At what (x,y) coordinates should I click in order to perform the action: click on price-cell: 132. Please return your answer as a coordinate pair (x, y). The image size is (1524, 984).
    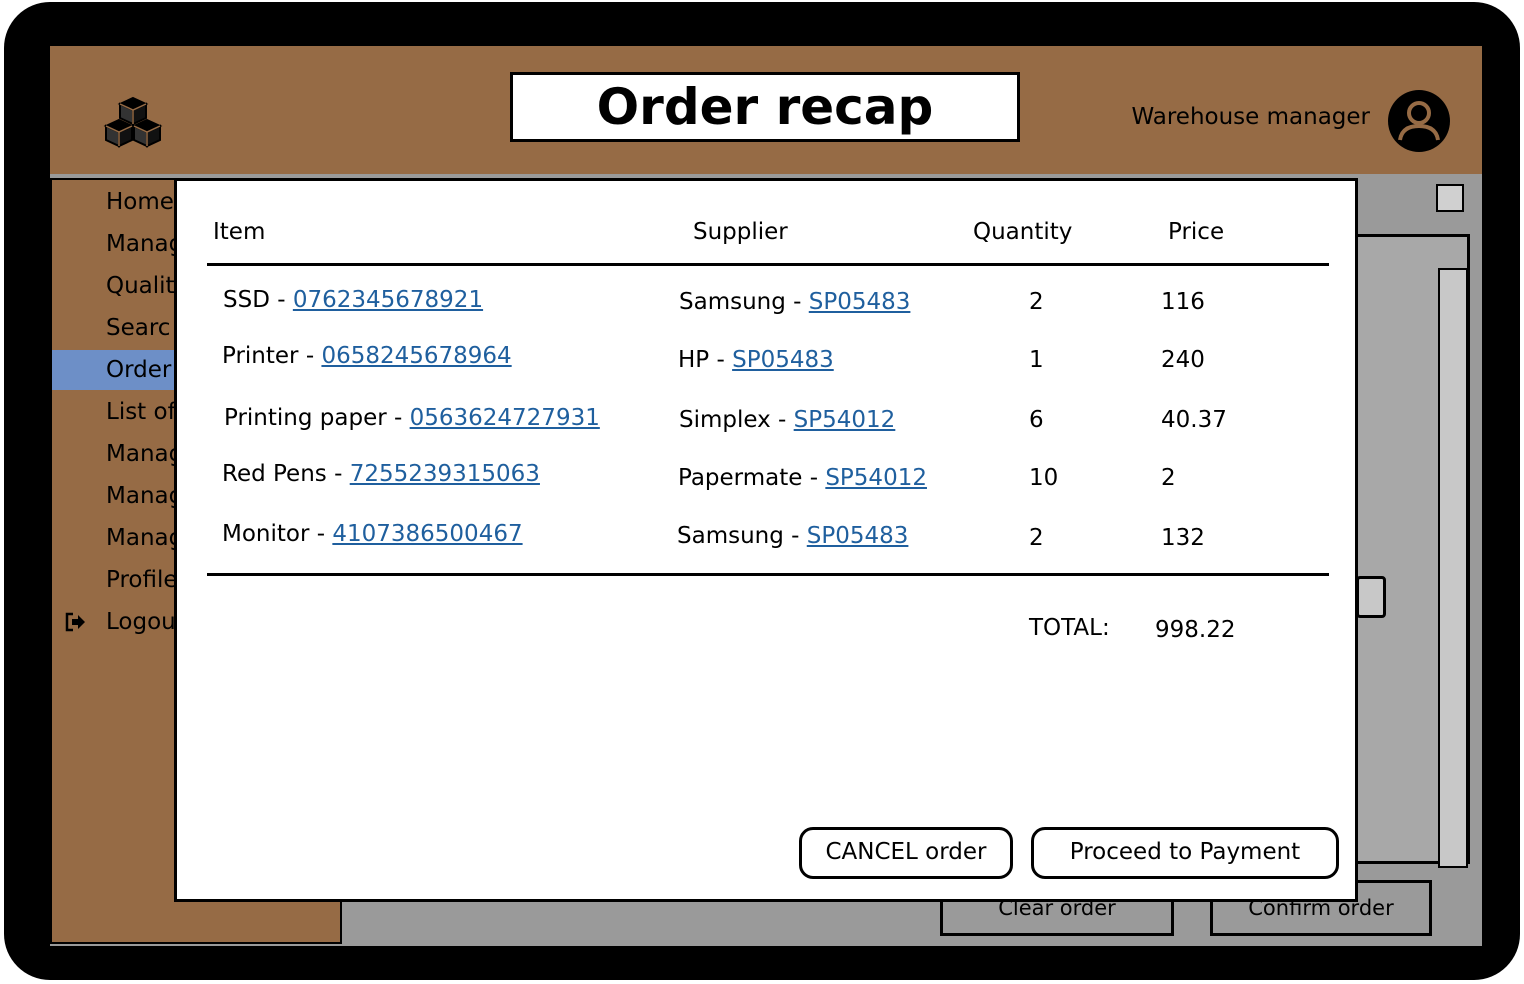
    Looking at the image, I should click on (1183, 538).